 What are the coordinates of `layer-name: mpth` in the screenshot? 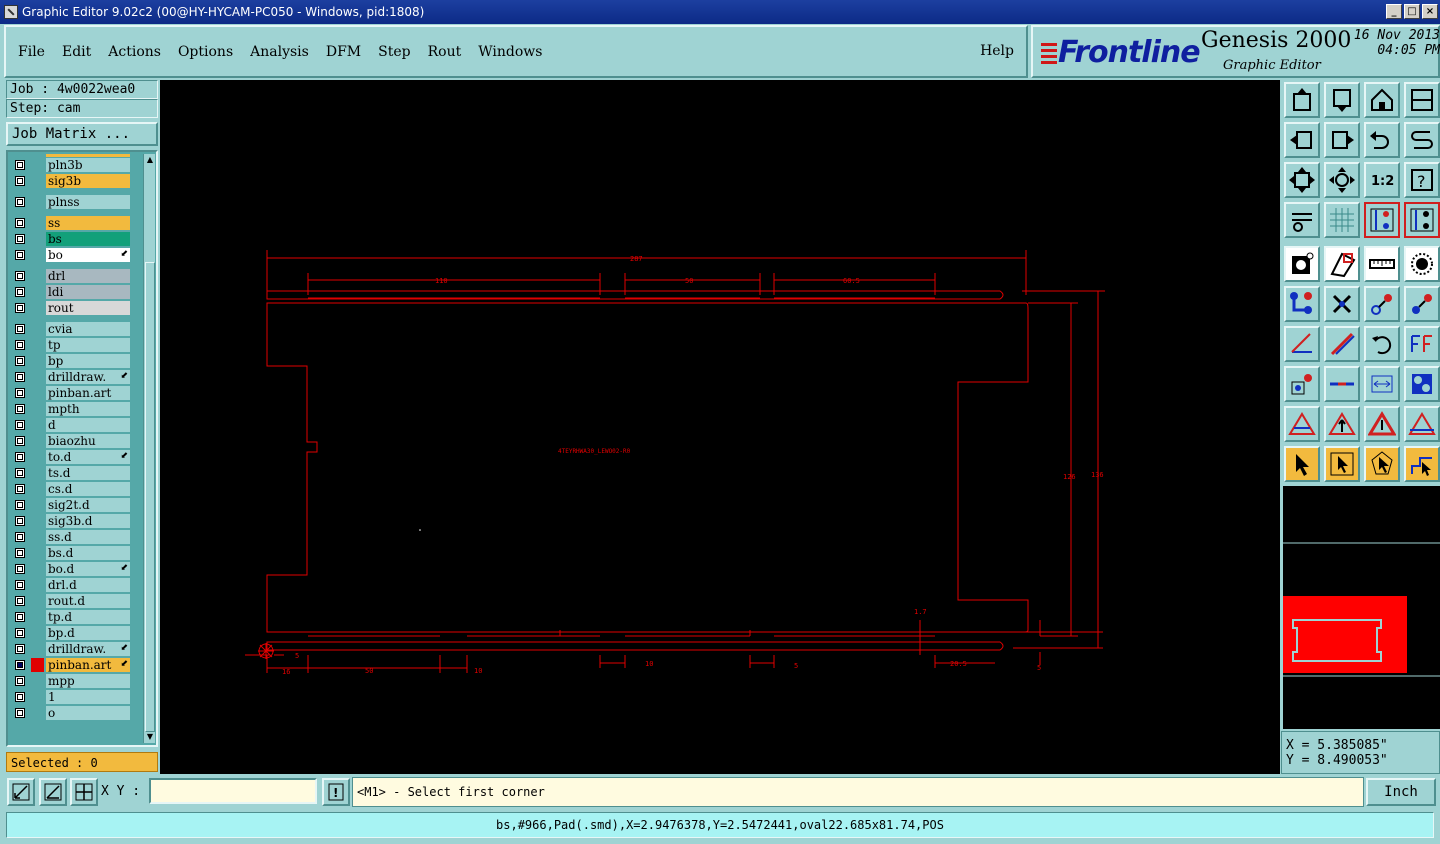 It's located at (88, 409).